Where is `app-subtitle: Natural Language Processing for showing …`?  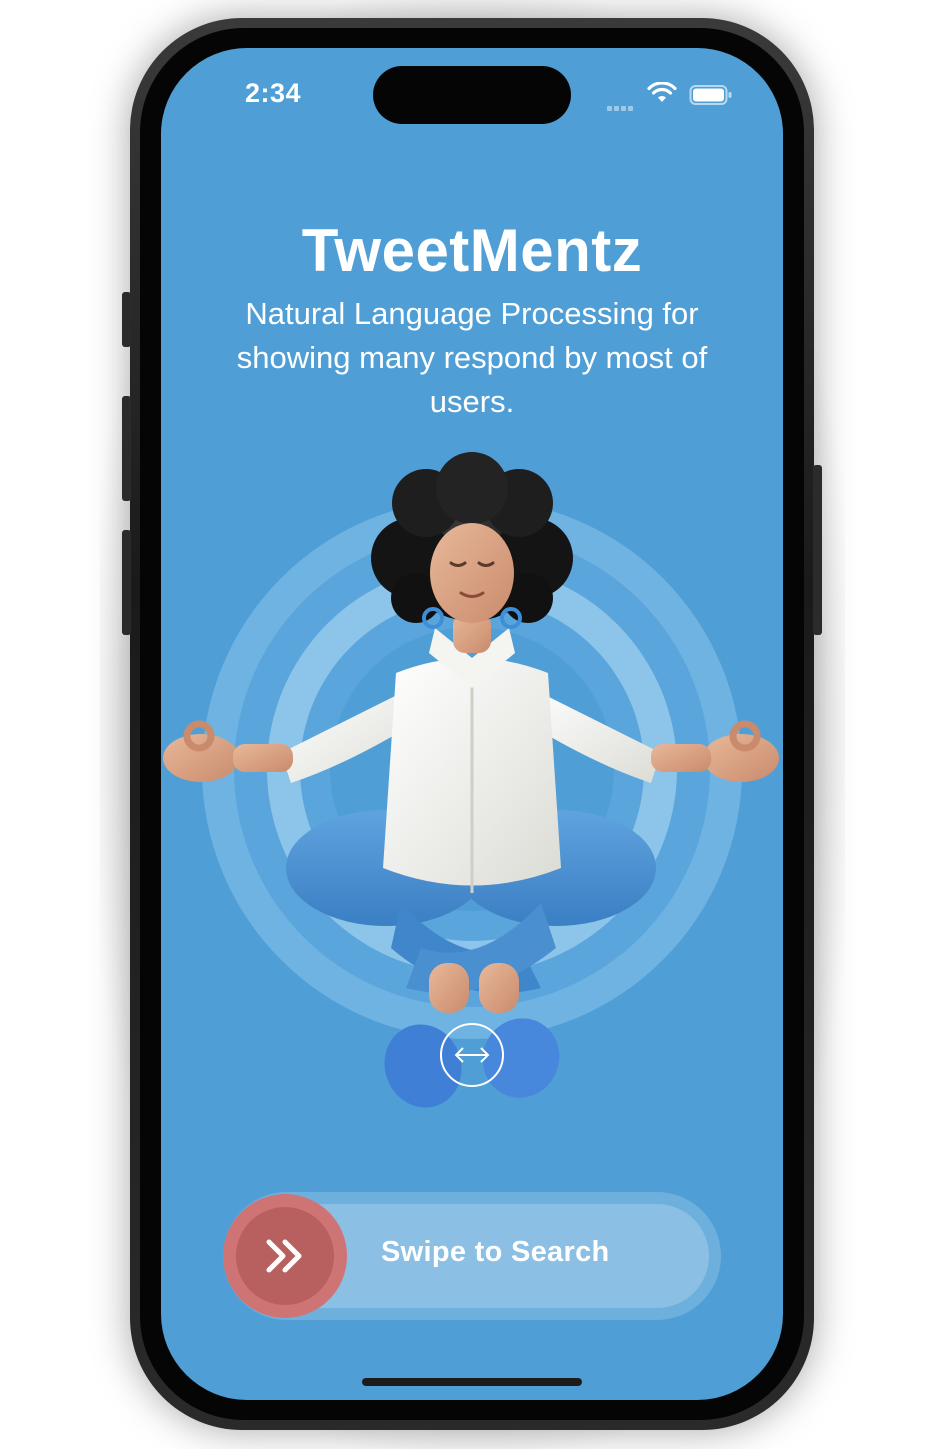
app-subtitle: Natural Language Processing for showing … is located at coordinates (472, 357).